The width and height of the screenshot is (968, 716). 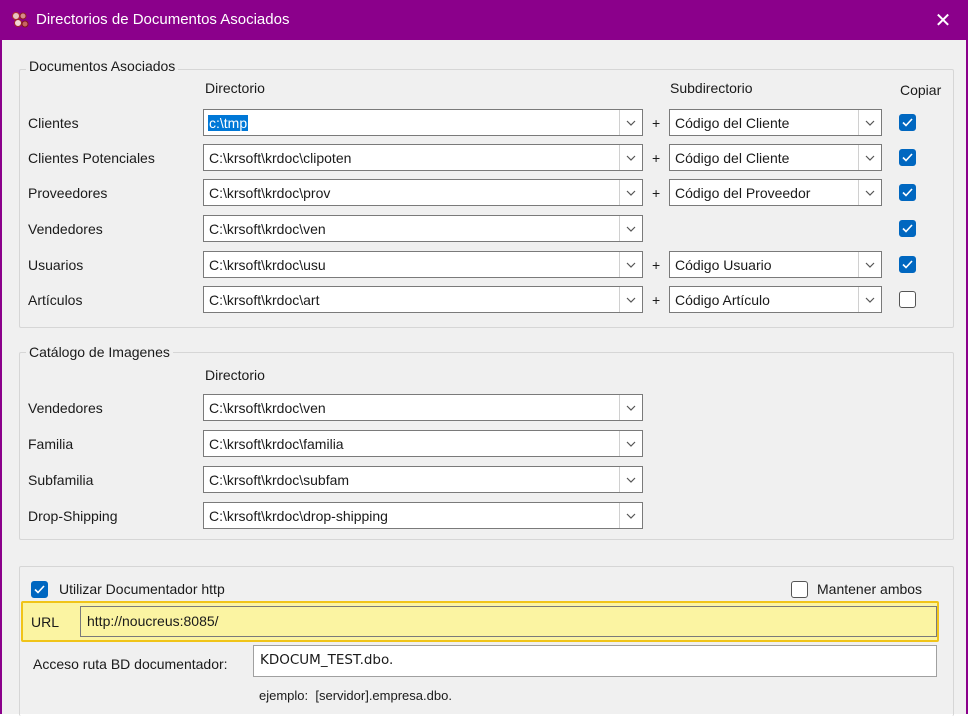 What do you see at coordinates (907, 122) in the screenshot?
I see `copy-checkbox-clientes` at bounding box center [907, 122].